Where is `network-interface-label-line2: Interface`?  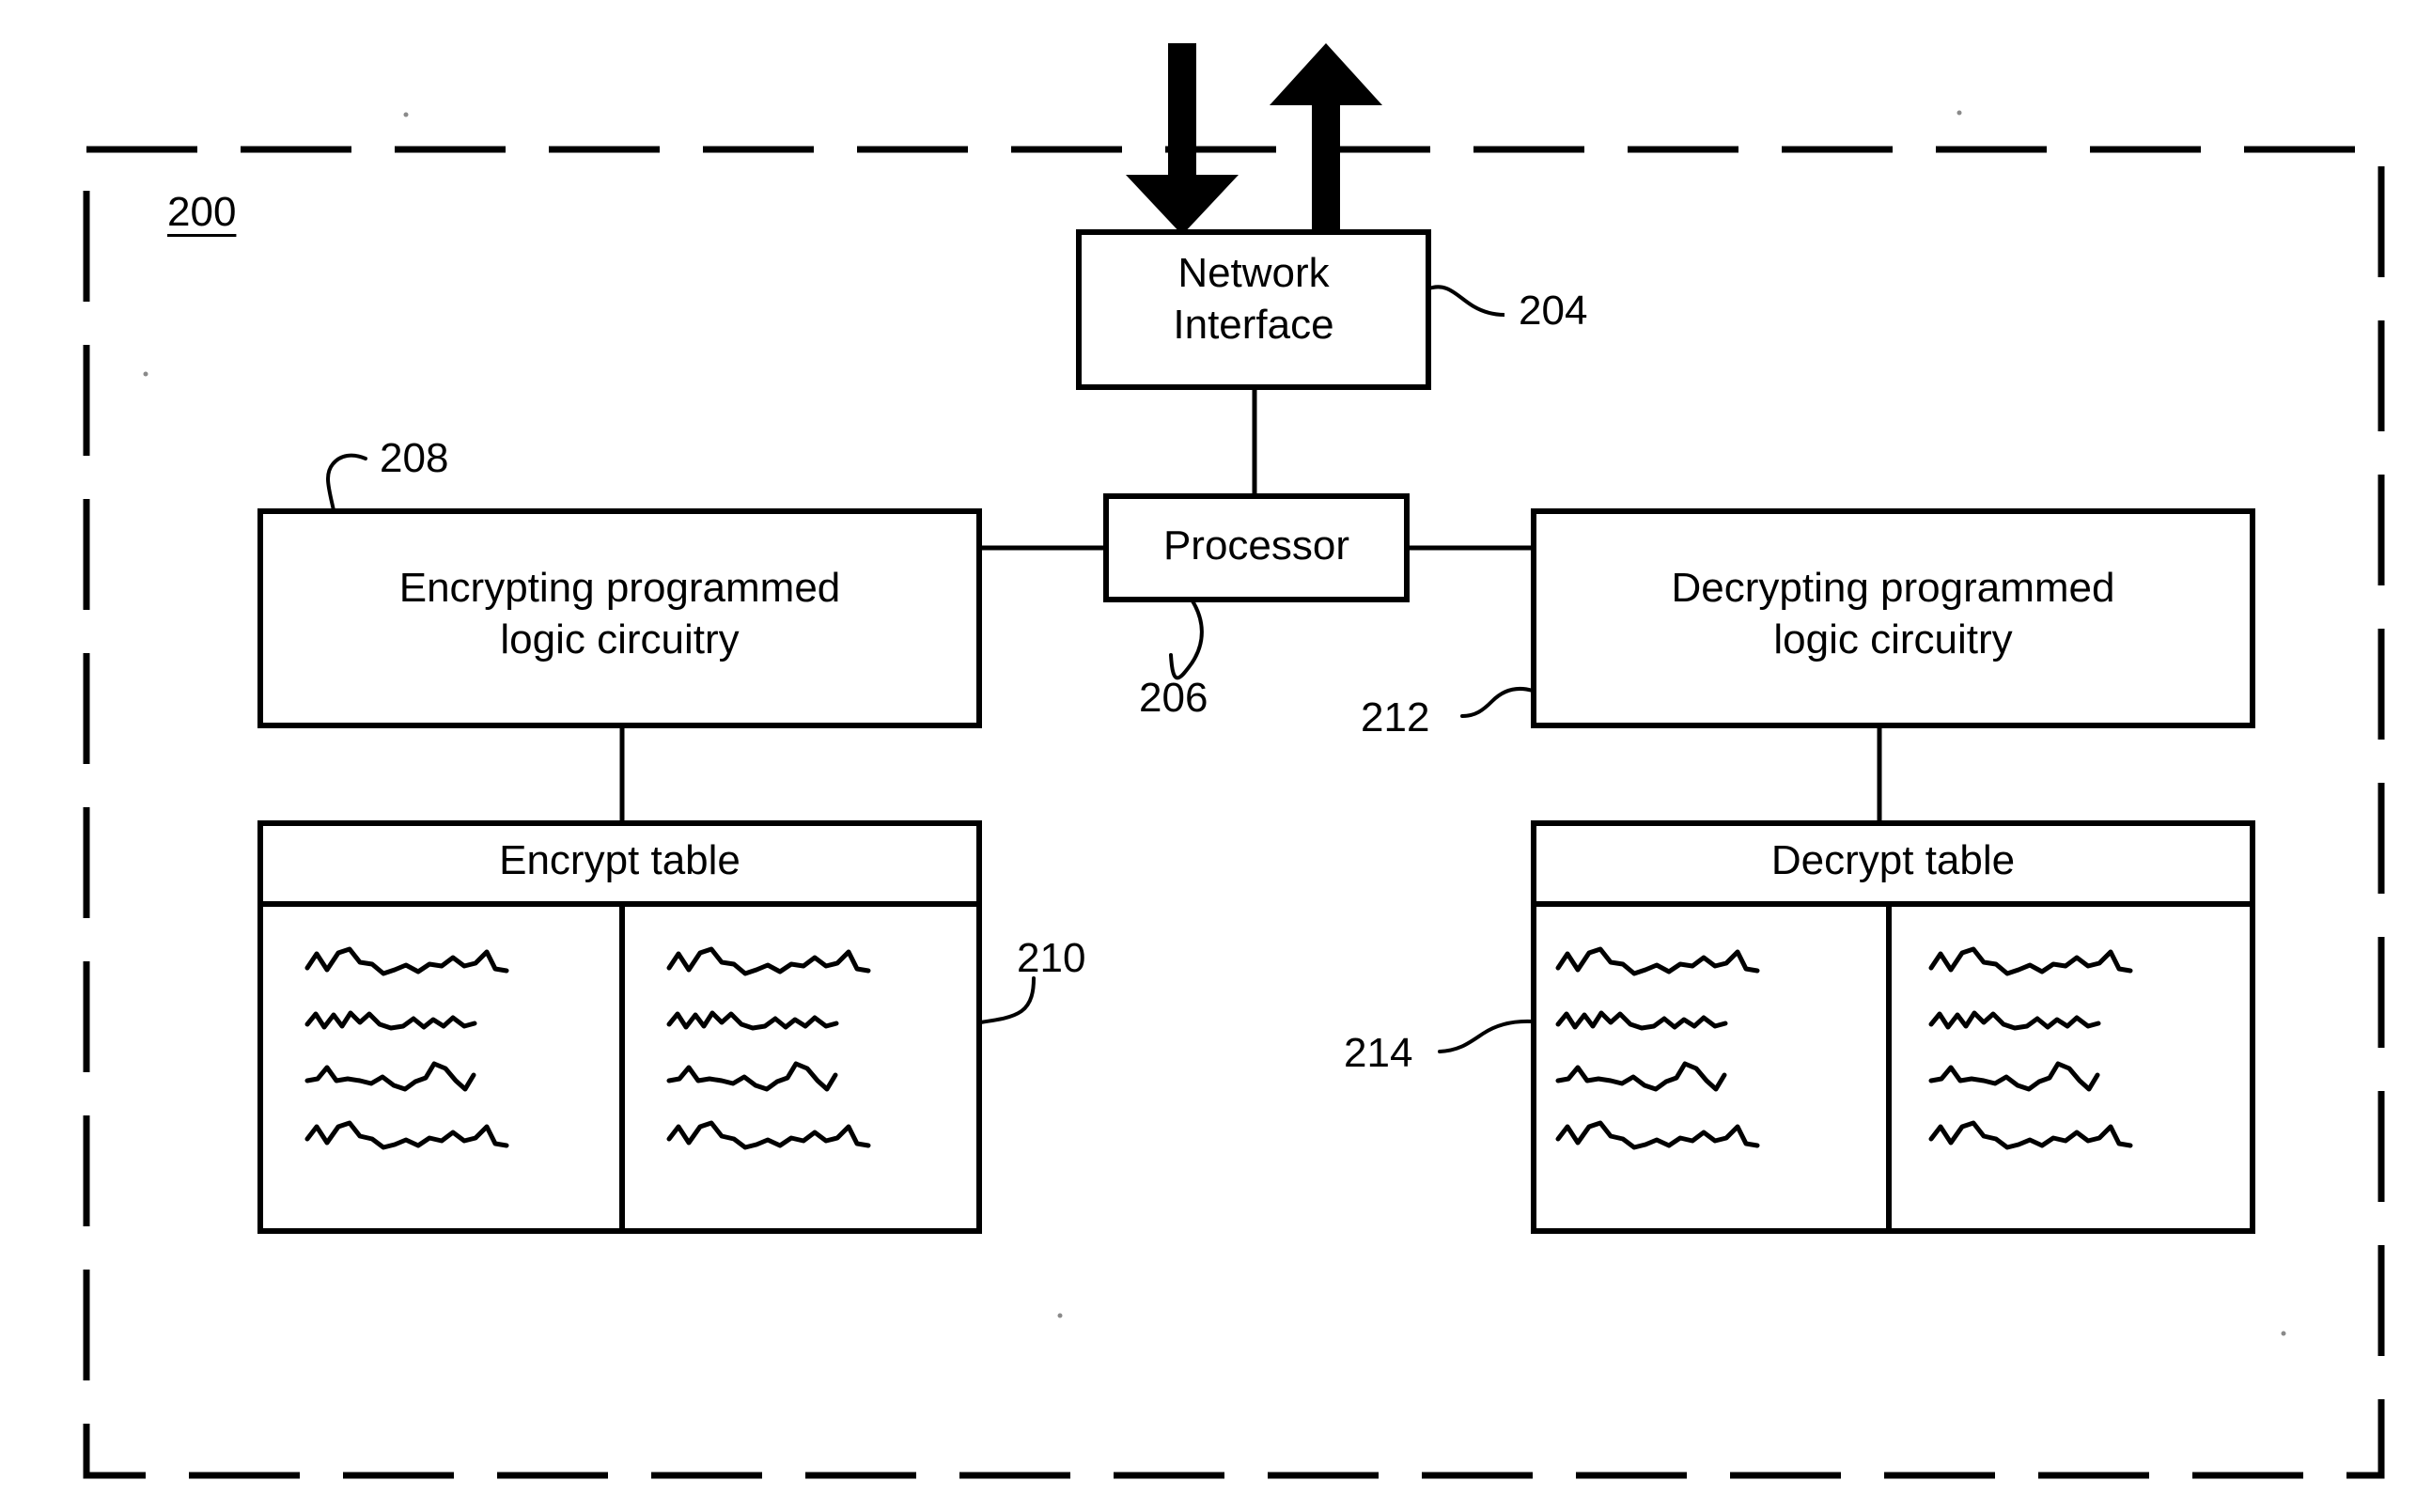
network-interface-label-line2: Interface is located at coordinates (1253, 325).